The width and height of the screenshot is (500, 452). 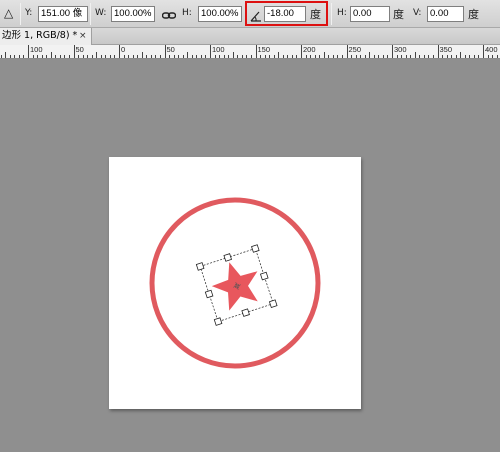 I want to click on h-skew-unit: 度, so click(x=398, y=14).